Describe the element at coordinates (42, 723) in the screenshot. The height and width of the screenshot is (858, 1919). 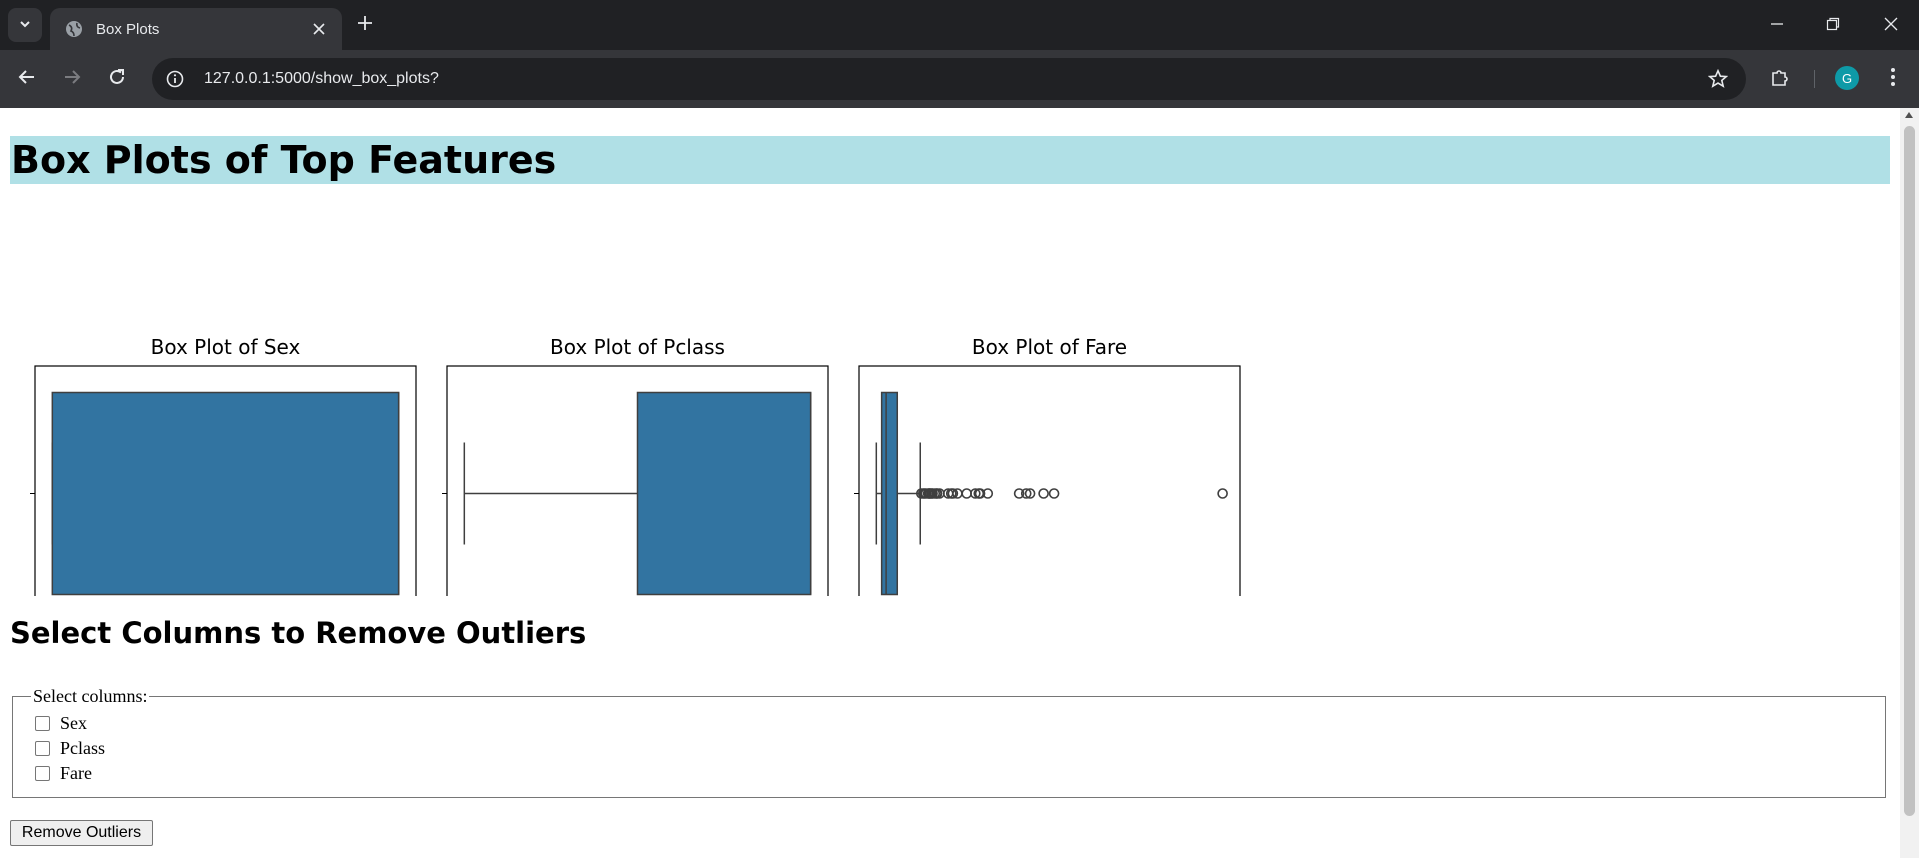
I see `checkbox-sex` at that location.